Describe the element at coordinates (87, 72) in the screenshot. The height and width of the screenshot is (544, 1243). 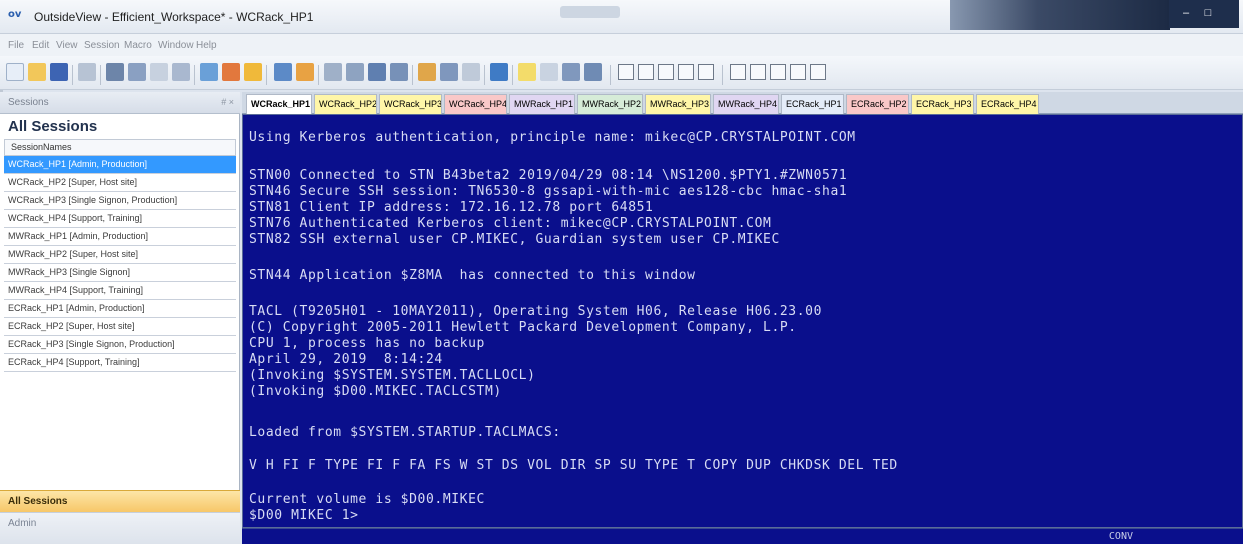
I see `print-icon` at that location.